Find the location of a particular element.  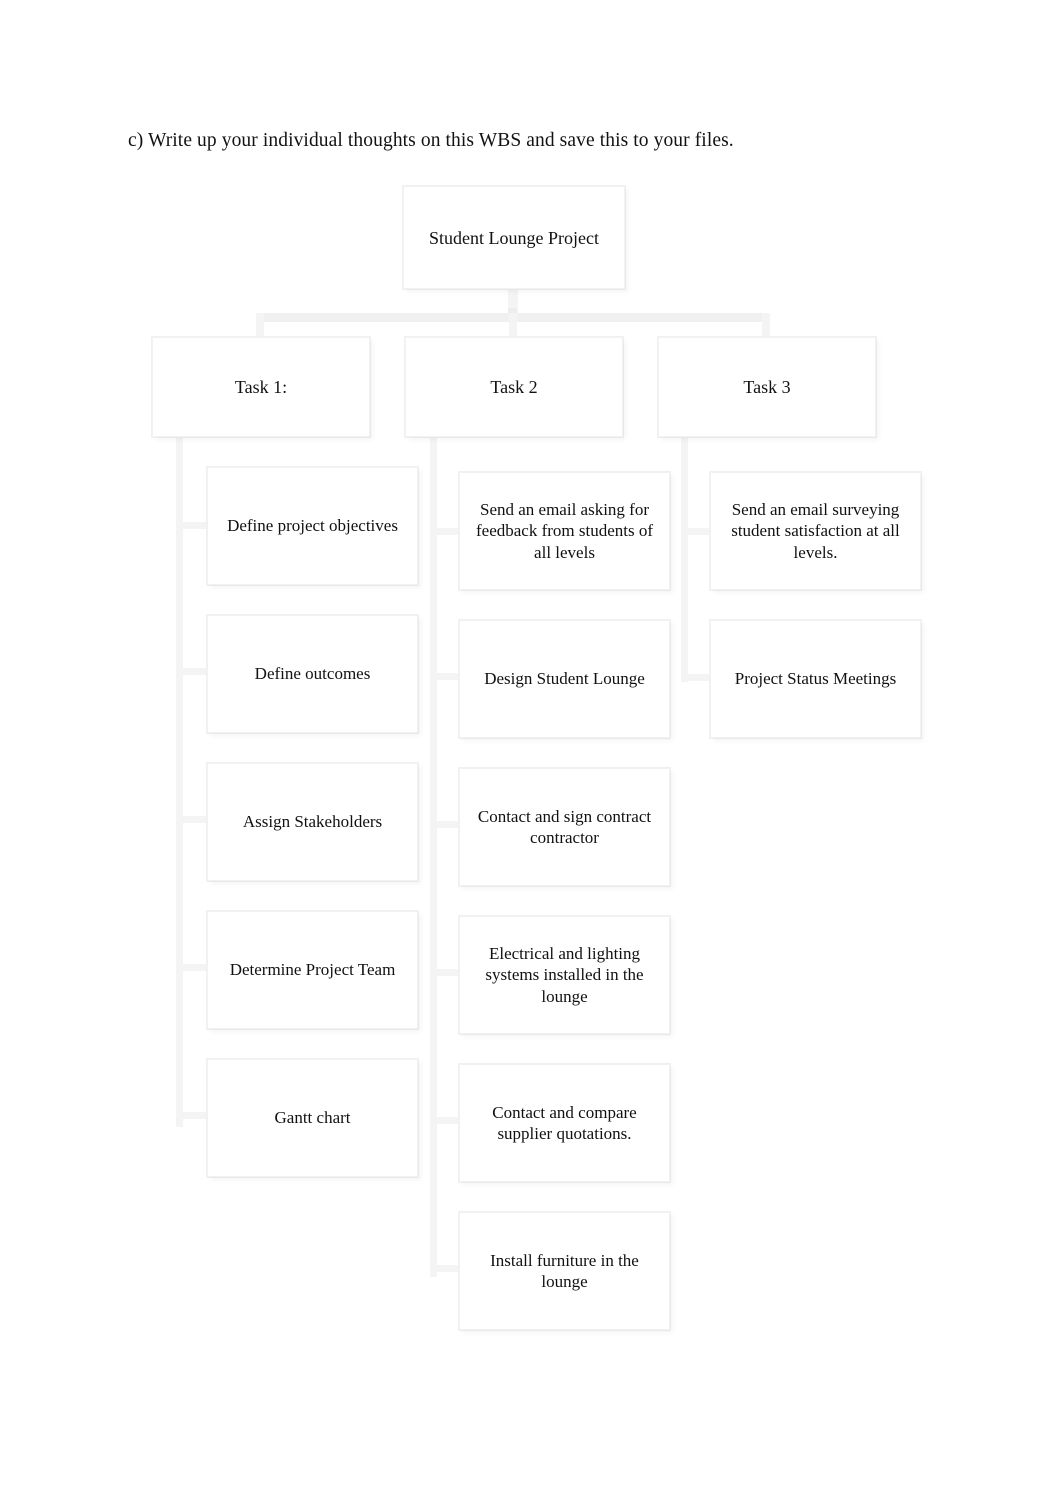

wbs-node-task-1-label: Task 1: is located at coordinates (261, 387).